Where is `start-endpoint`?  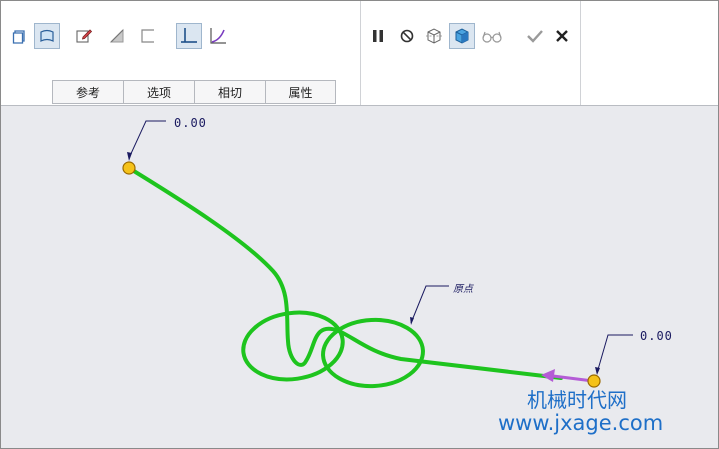
start-endpoint is located at coordinates (129, 168).